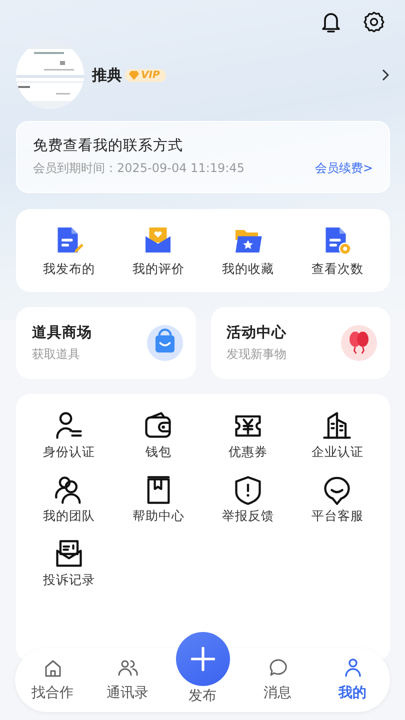 The width and height of the screenshot is (405, 720). Describe the element at coordinates (68, 269) in the screenshot. I see `action-label: 我发布的` at that location.